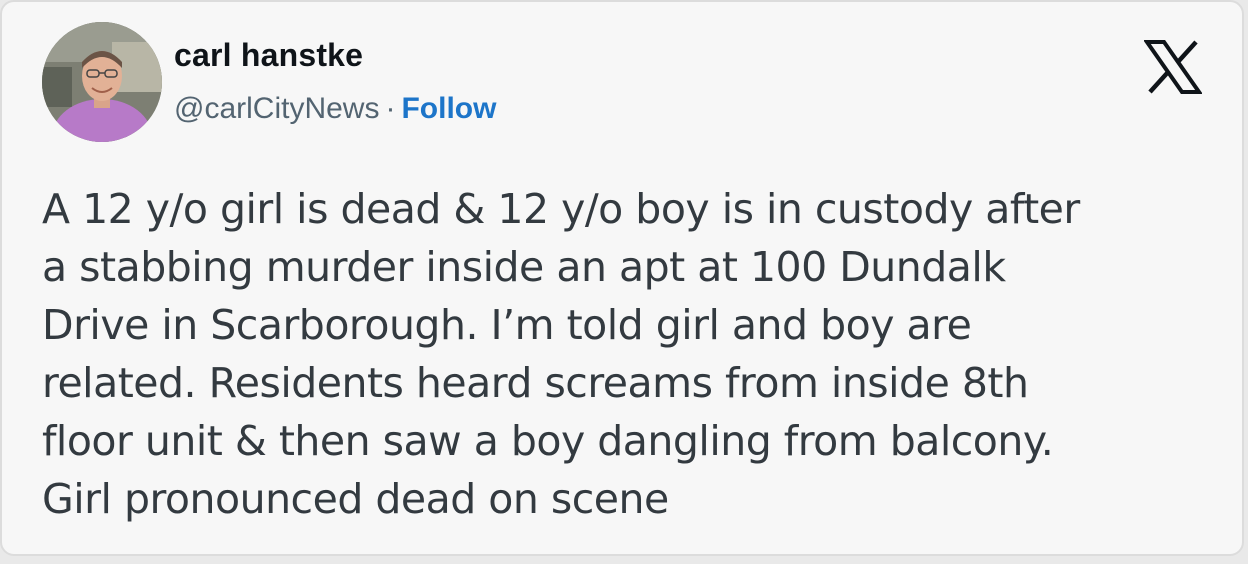  What do you see at coordinates (1173, 67) in the screenshot?
I see `x-logo-icon` at bounding box center [1173, 67].